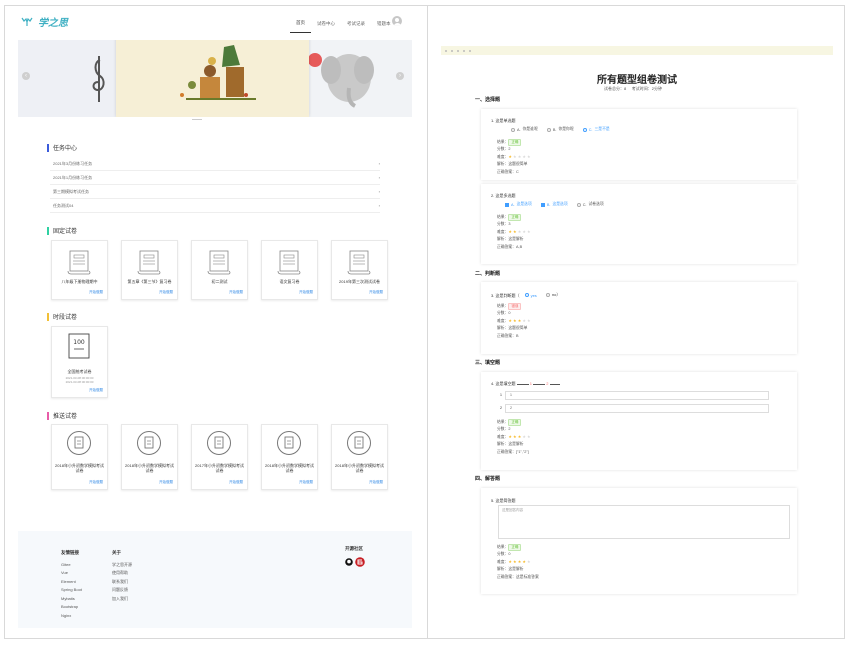 The height and width of the screenshot is (646, 849). Describe the element at coordinates (501, 408) in the screenshot. I see `blank-index: 2` at that location.